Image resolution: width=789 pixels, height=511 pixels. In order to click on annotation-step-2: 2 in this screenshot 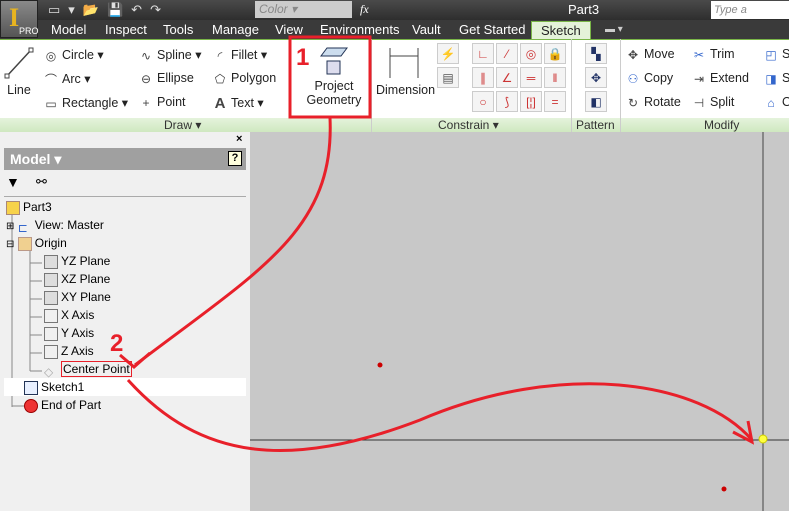, I will do `click(117, 343)`.